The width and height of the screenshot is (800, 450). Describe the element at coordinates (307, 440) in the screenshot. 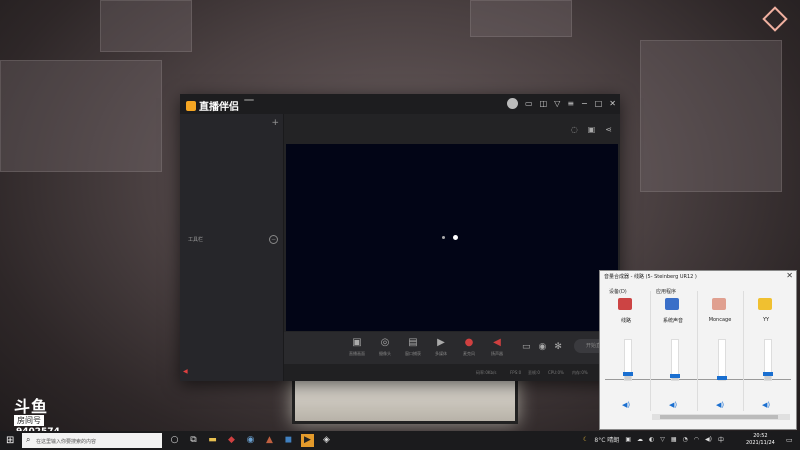

I see `streaming-app-icon: ▶` at that location.